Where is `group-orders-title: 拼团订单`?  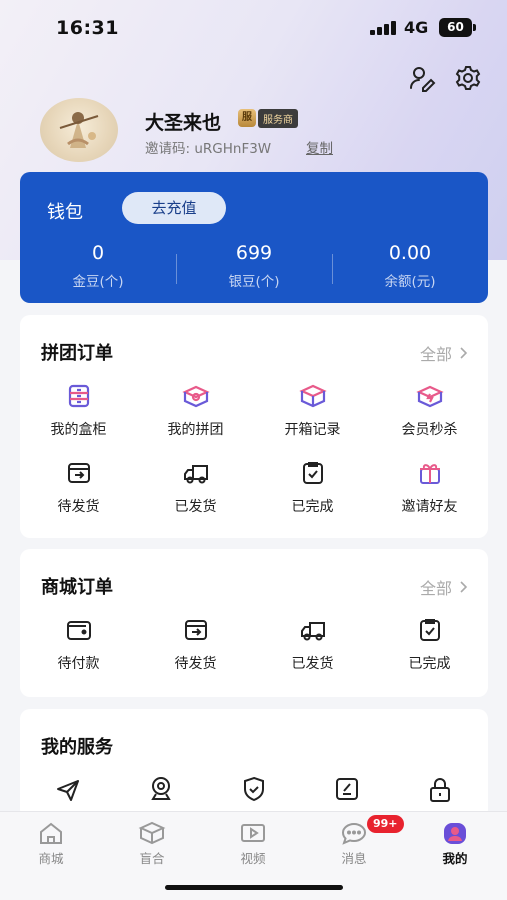
group-orders-title: 拼团订单 is located at coordinates (77, 353).